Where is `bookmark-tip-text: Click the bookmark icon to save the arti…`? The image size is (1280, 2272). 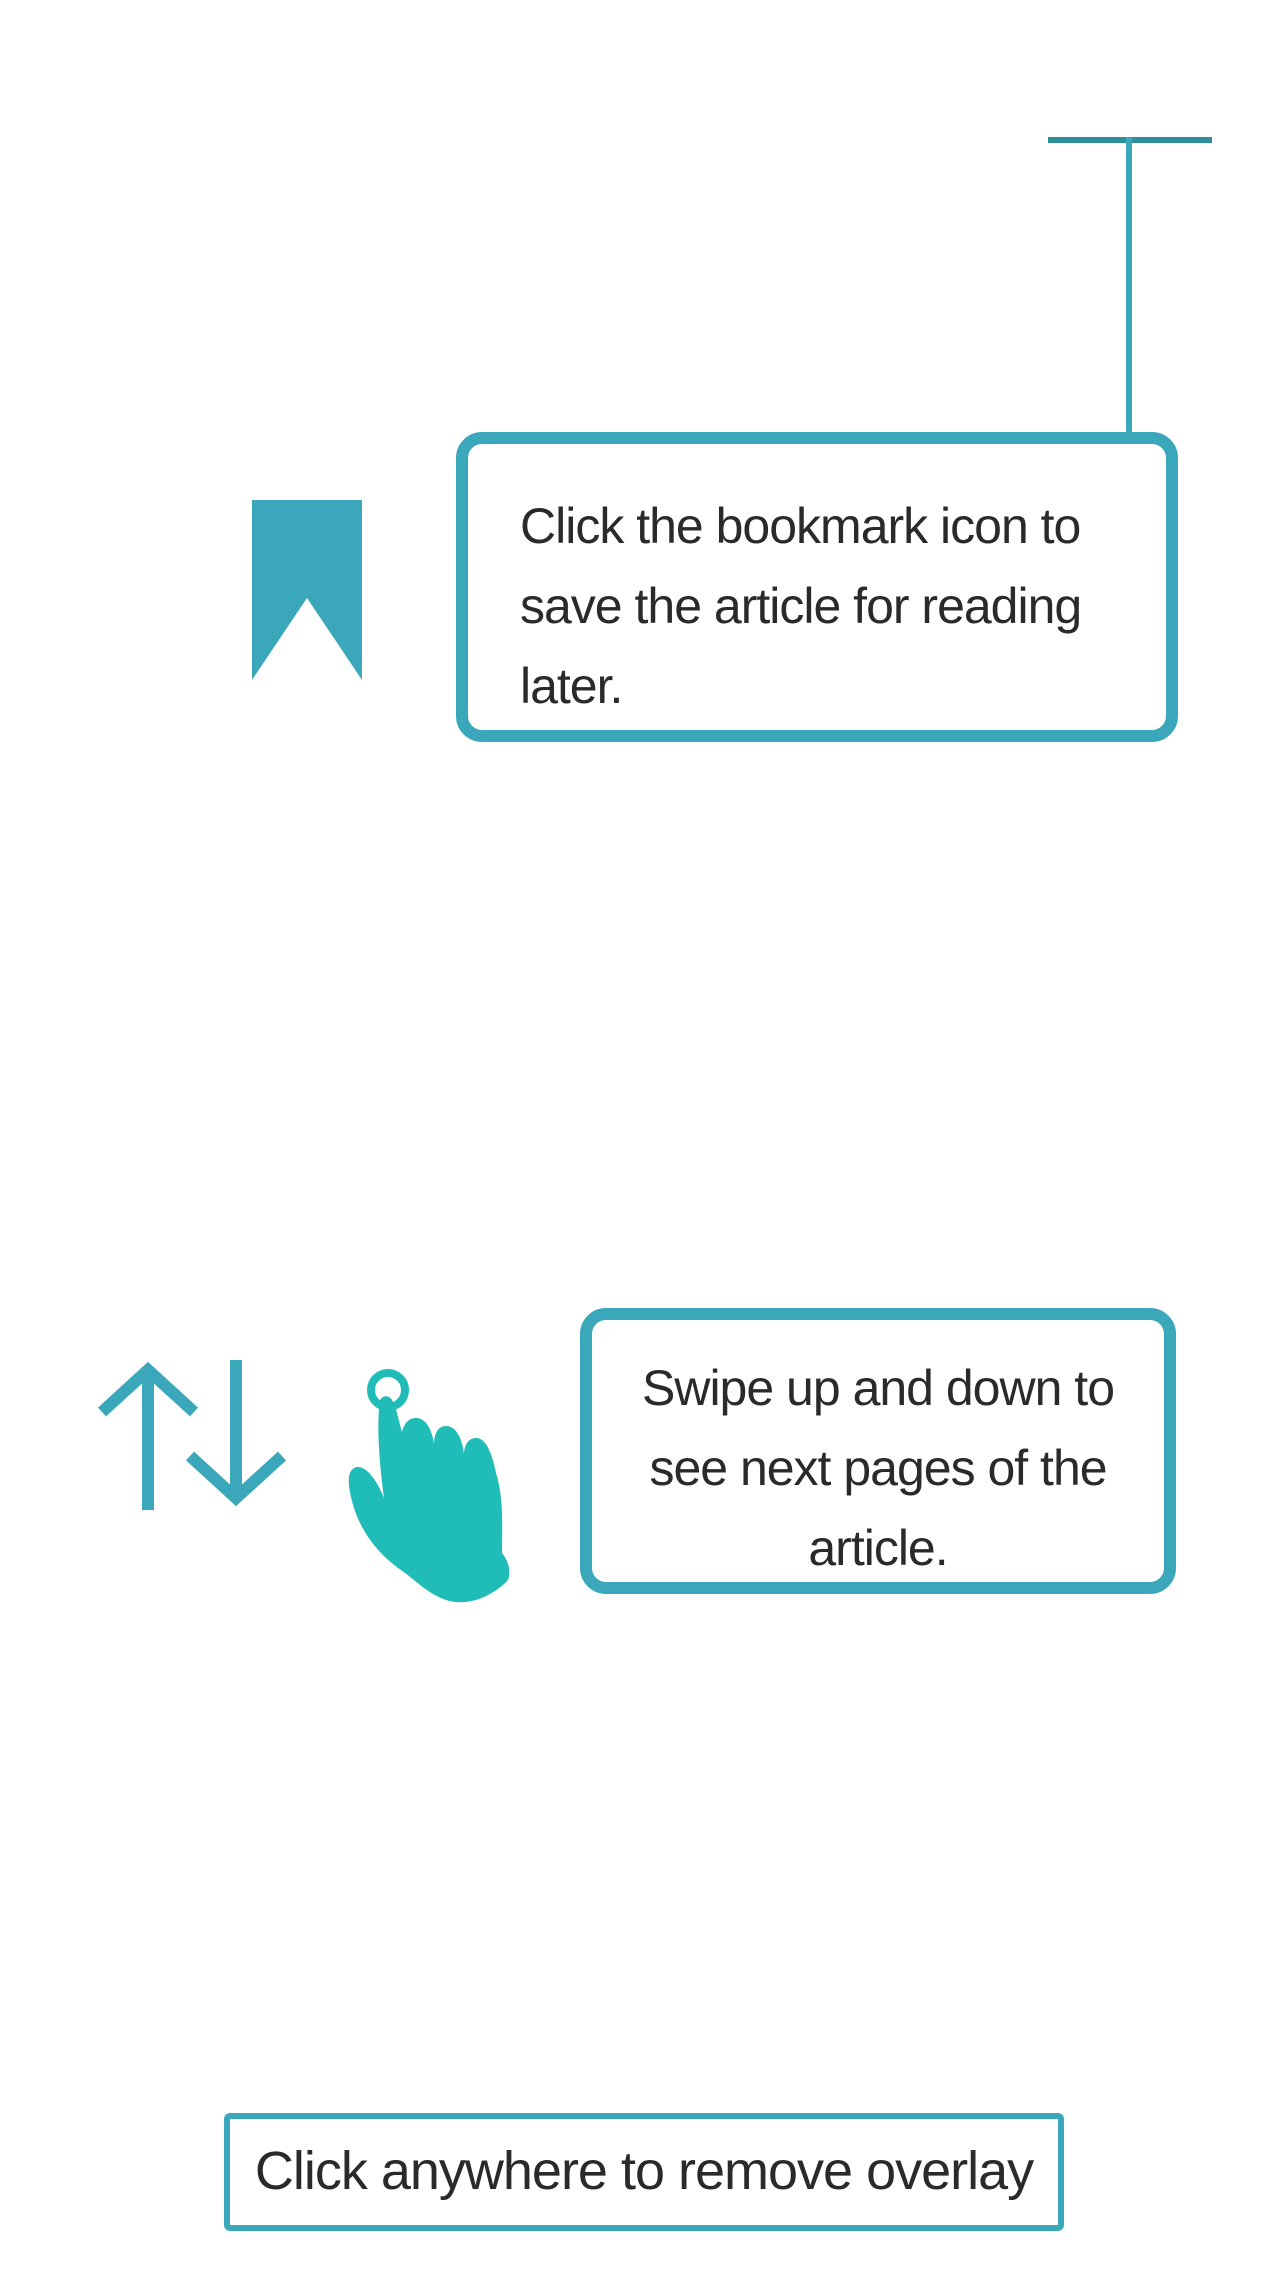 bookmark-tip-text: Click the bookmark icon to save the arti… is located at coordinates (801, 606).